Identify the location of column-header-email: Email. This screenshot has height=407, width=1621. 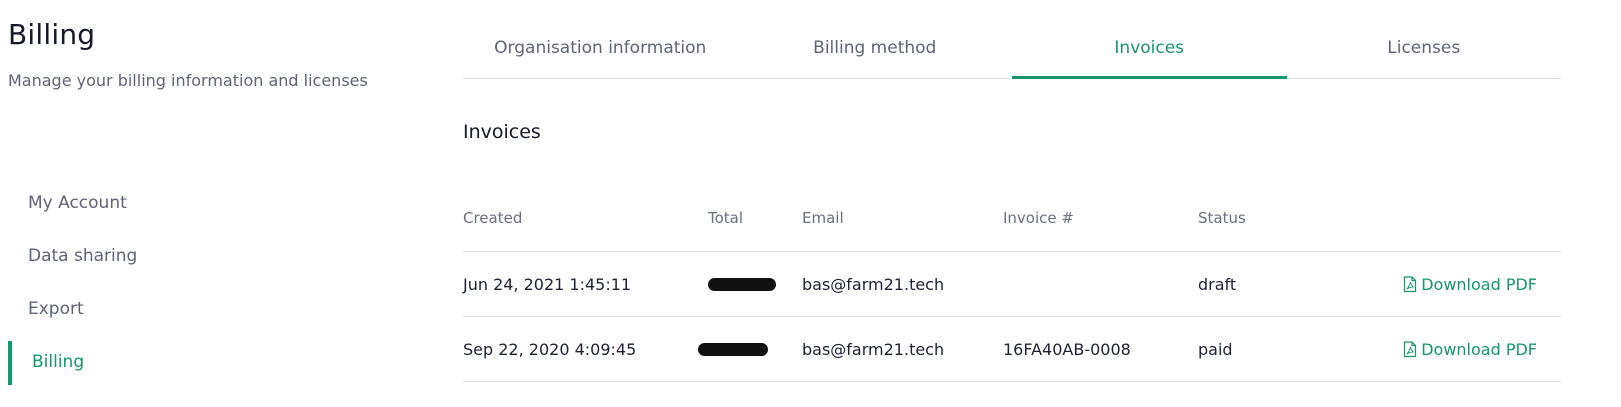
(823, 217).